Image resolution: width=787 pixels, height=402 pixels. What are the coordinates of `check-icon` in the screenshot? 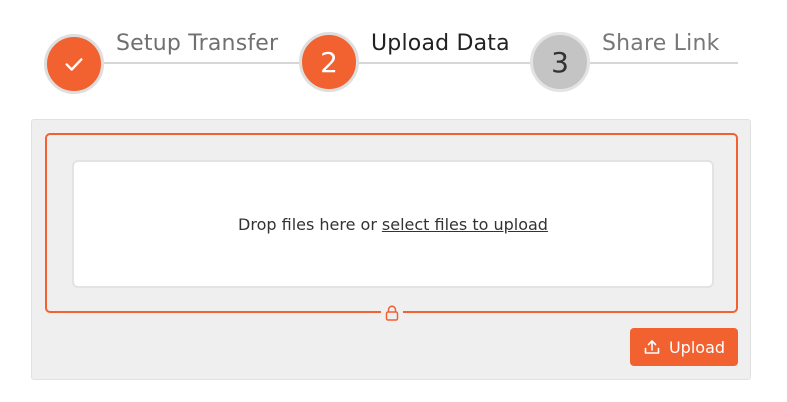 It's located at (74, 64).